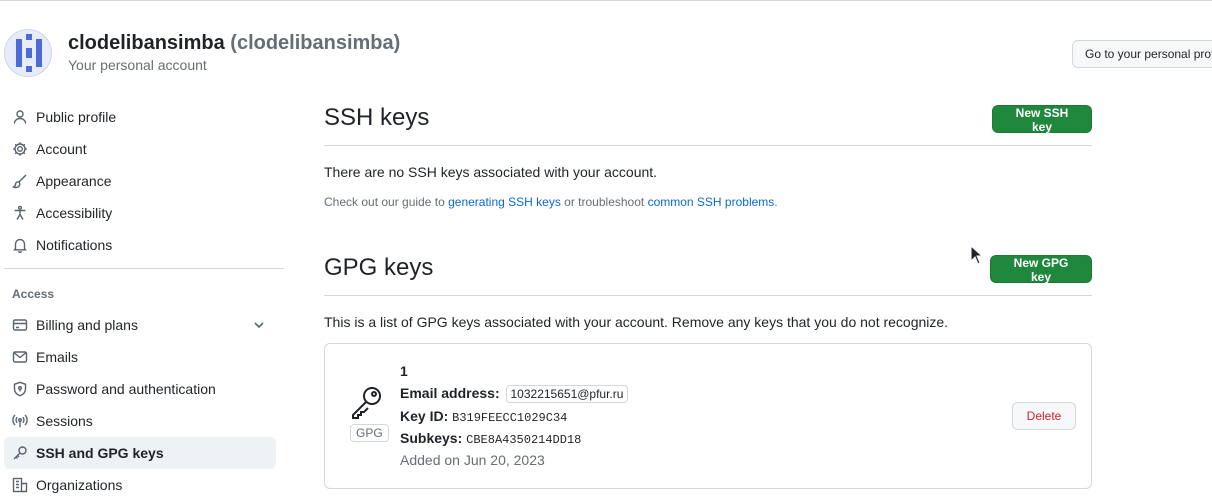 The width and height of the screenshot is (1212, 501). I want to click on gpg-keys-title: GPG keys, so click(379, 267).